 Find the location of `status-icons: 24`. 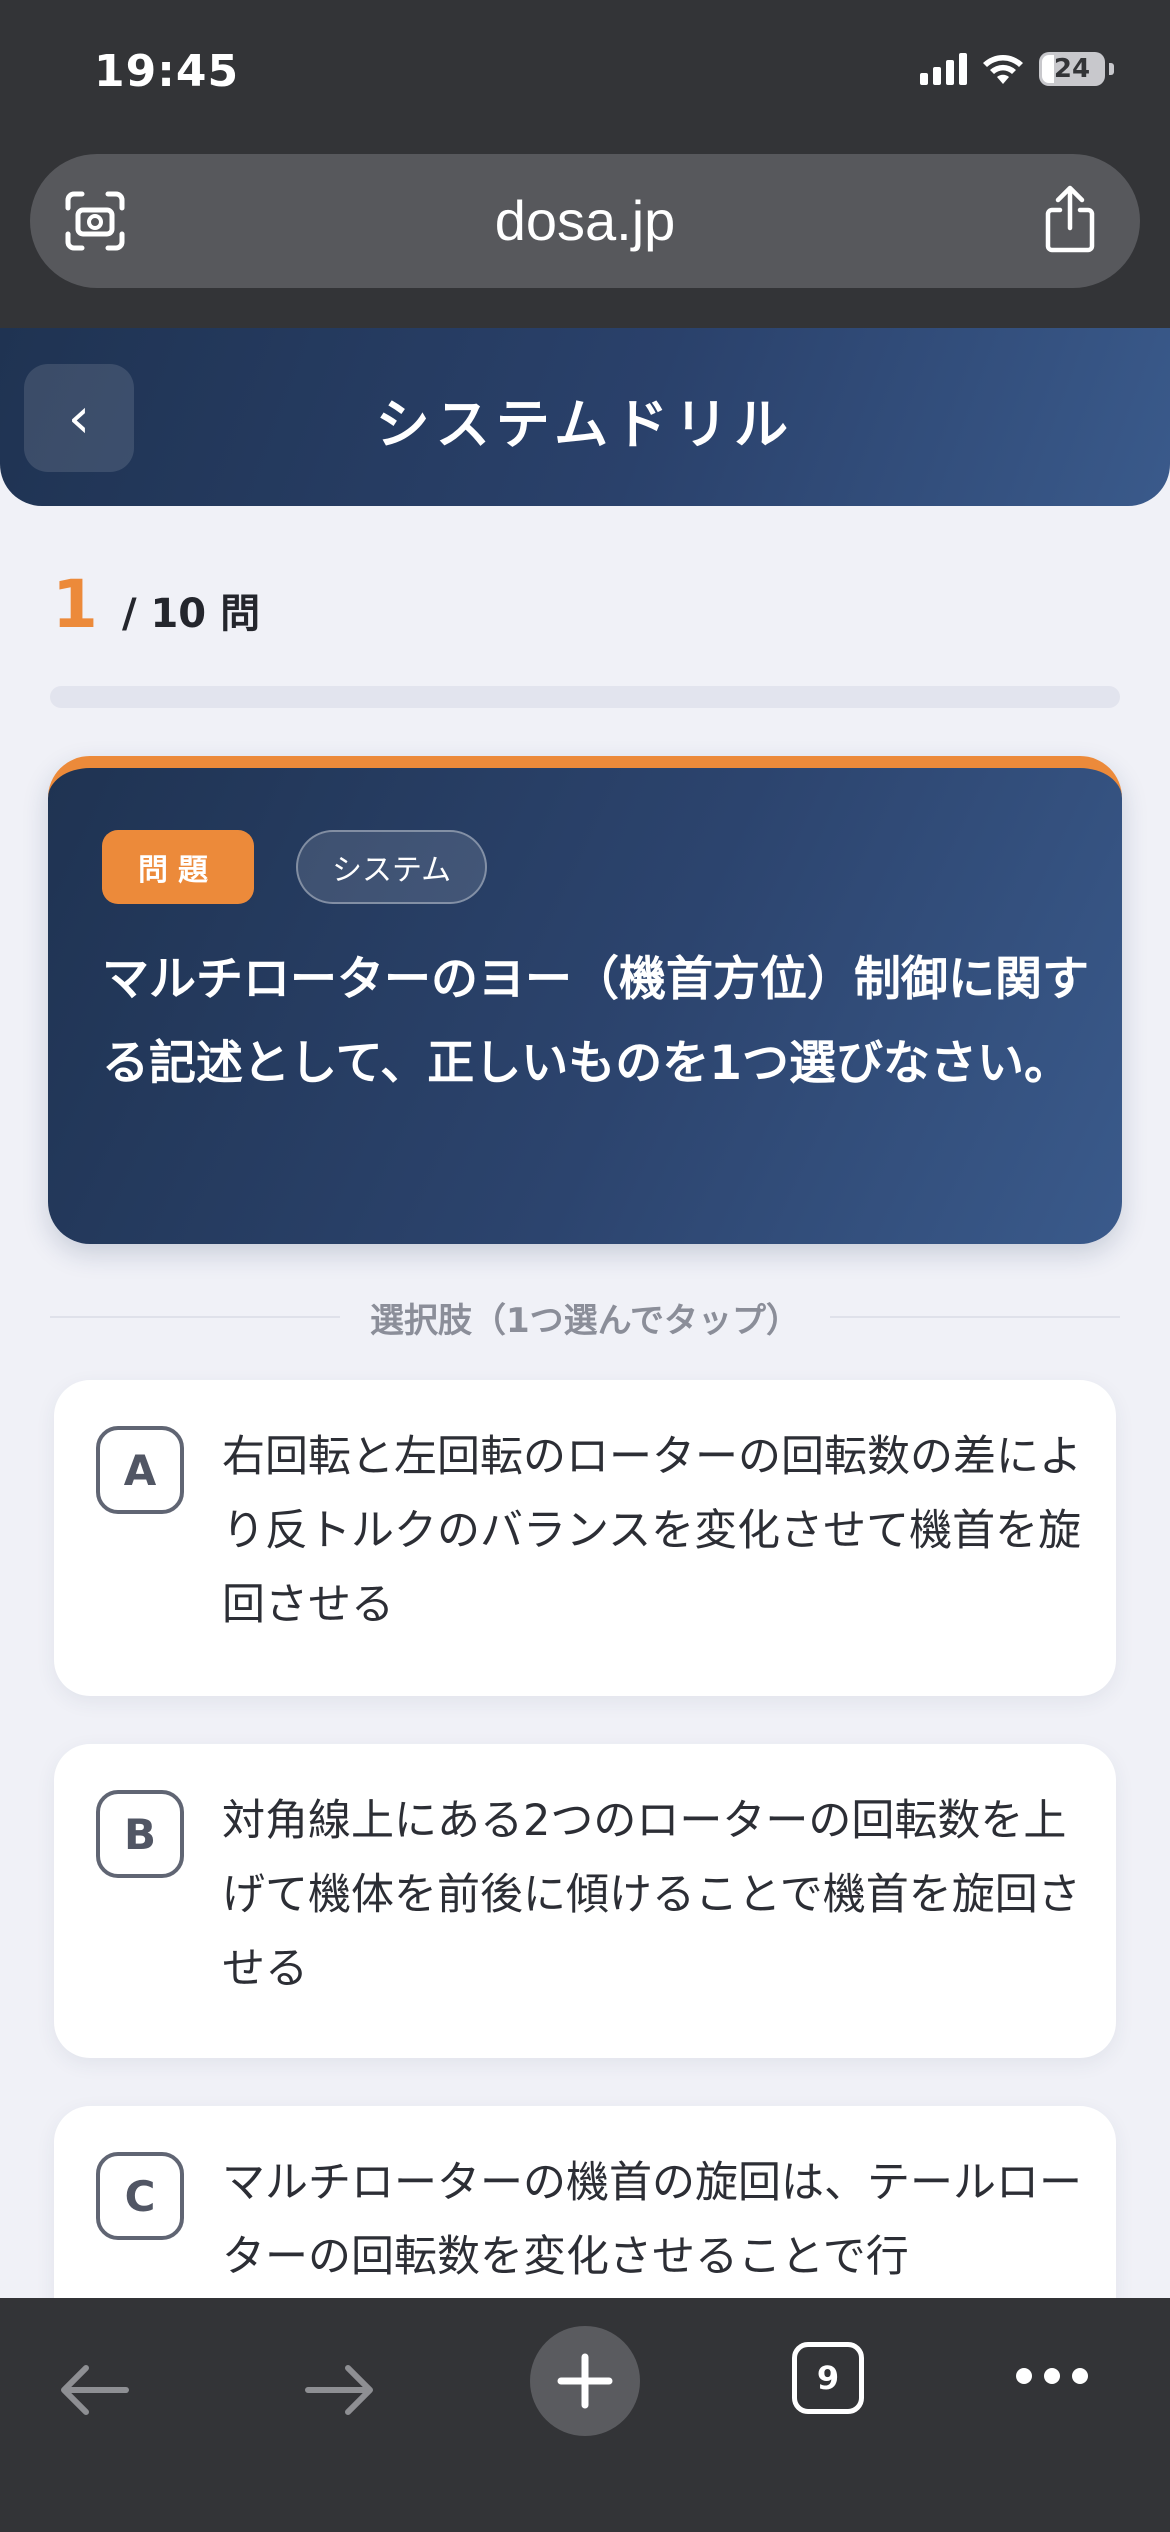

status-icons: 24 is located at coordinates (1017, 69).